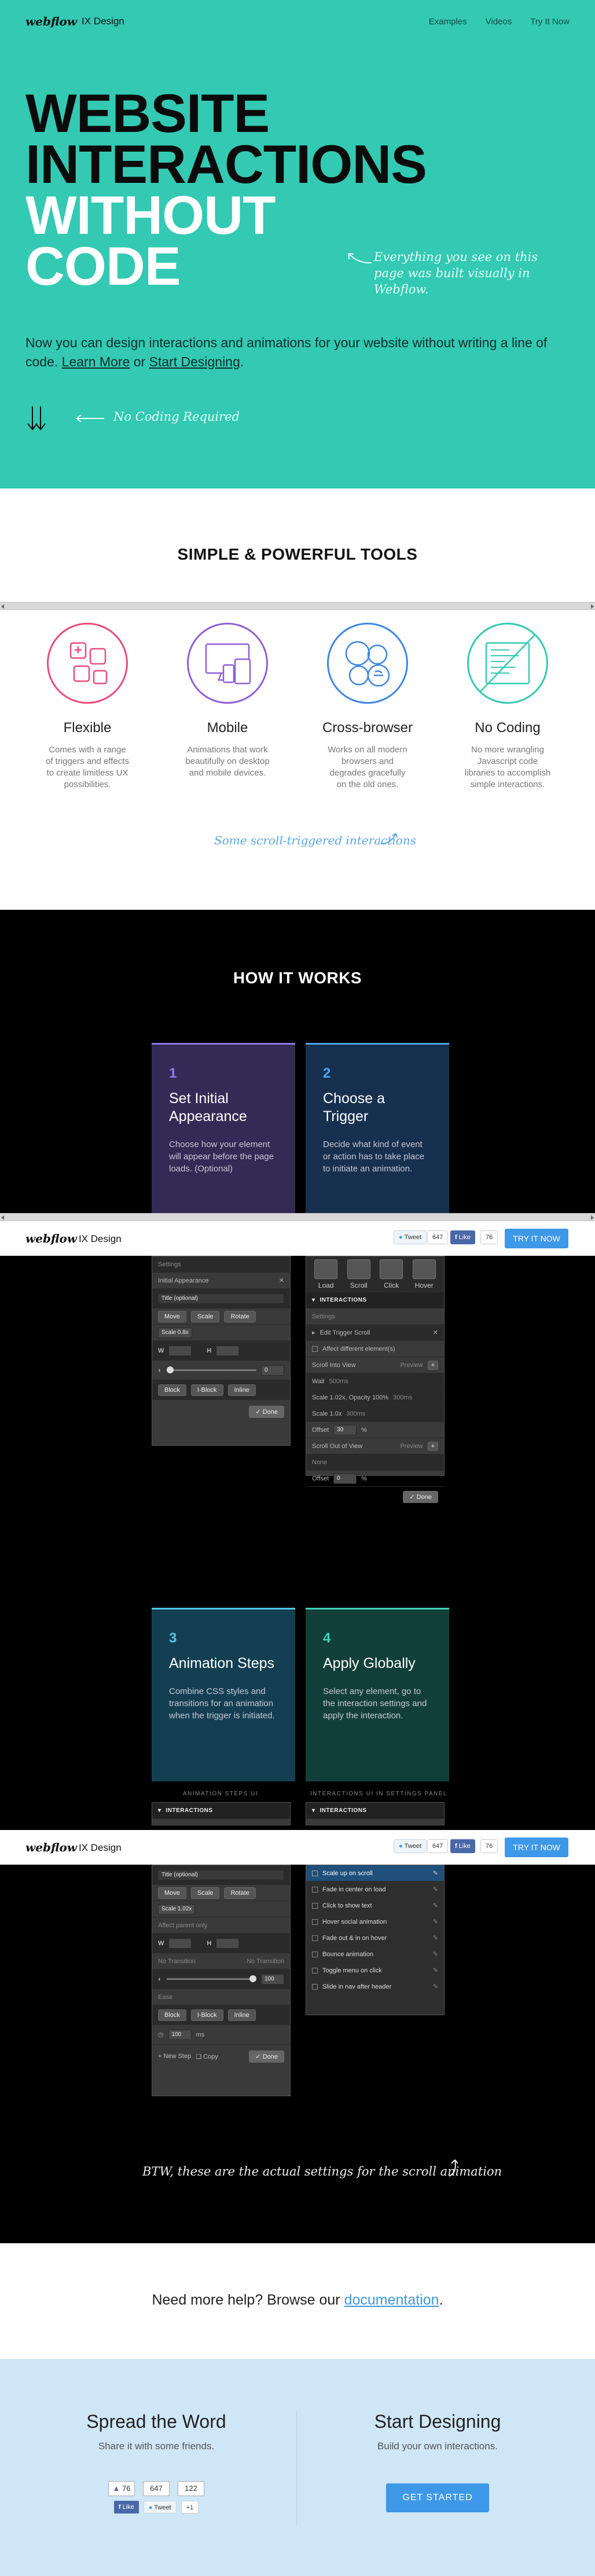 This screenshot has height=2576, width=595. Describe the element at coordinates (175, 1332) in the screenshot. I see `scale-value: Scale 0.8x` at that location.